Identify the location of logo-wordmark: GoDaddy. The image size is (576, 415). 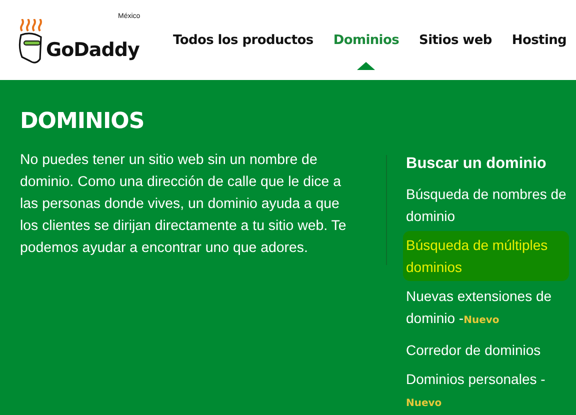
(93, 50).